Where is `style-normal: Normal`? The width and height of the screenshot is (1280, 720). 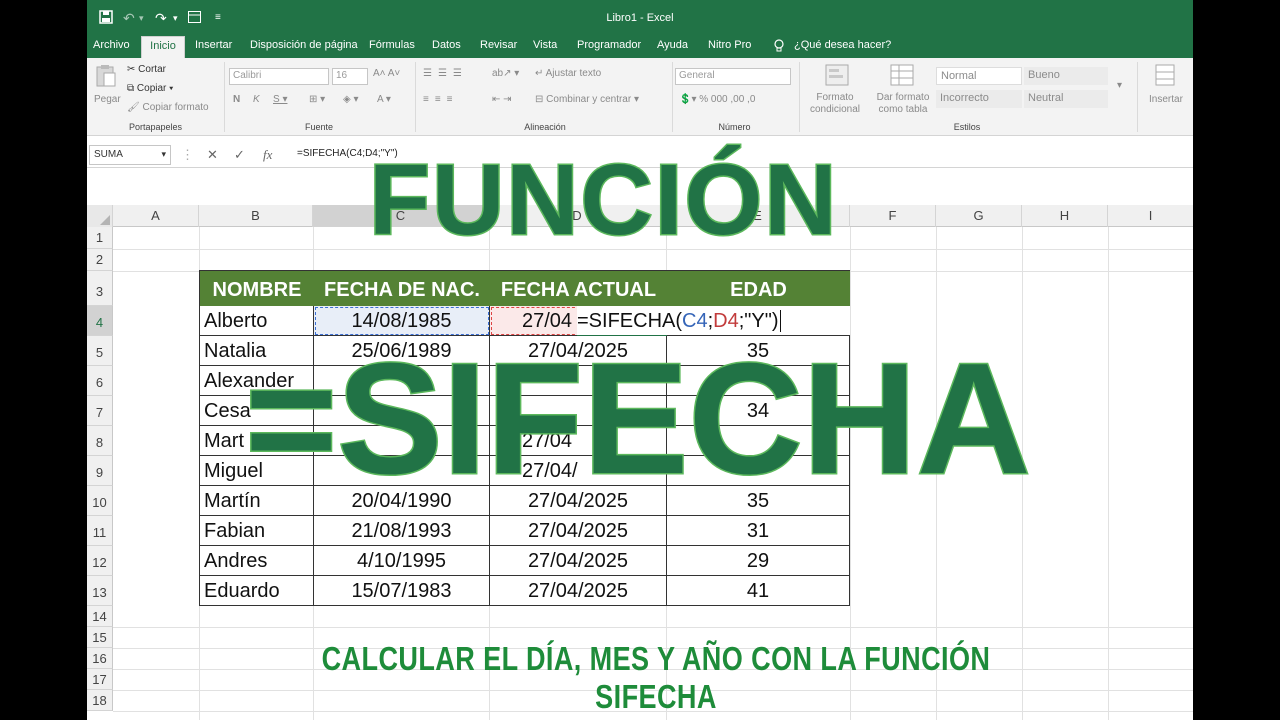 style-normal: Normal is located at coordinates (979, 76).